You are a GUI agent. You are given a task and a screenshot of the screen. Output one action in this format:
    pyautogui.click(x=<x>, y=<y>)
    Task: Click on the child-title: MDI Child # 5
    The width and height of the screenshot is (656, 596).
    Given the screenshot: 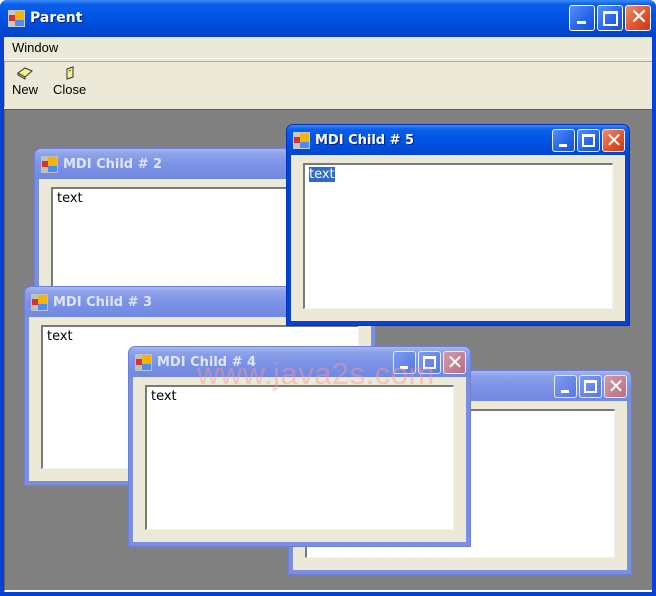 What is the action you would take?
    pyautogui.click(x=365, y=140)
    